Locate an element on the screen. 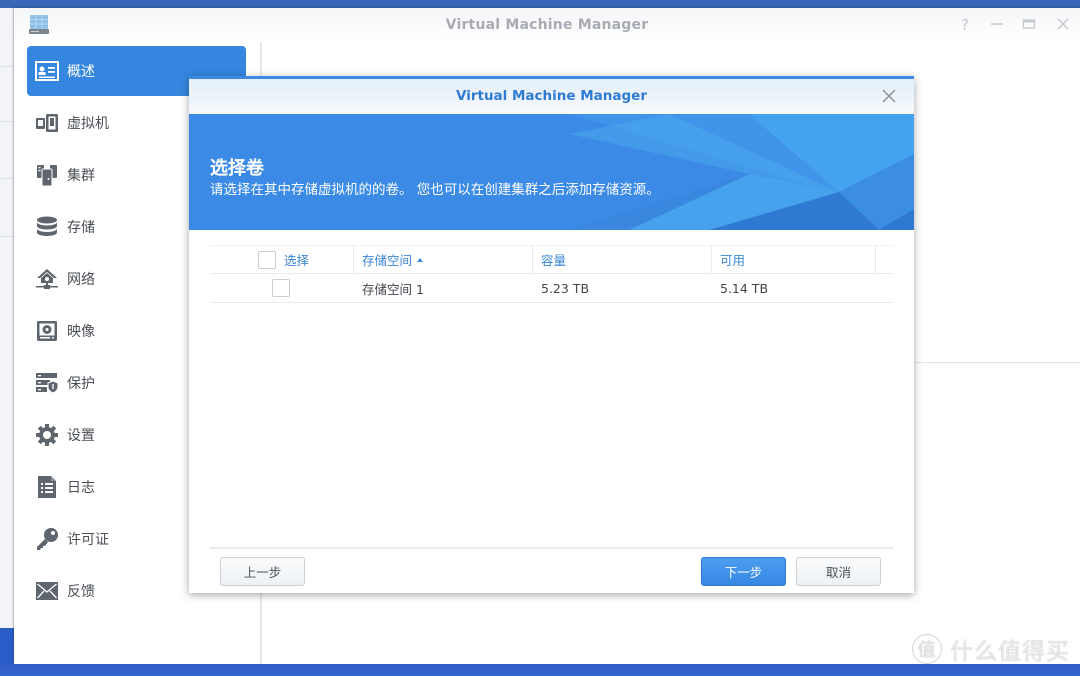 The image size is (1080, 676). maximize-button is located at coordinates (1029, 25).